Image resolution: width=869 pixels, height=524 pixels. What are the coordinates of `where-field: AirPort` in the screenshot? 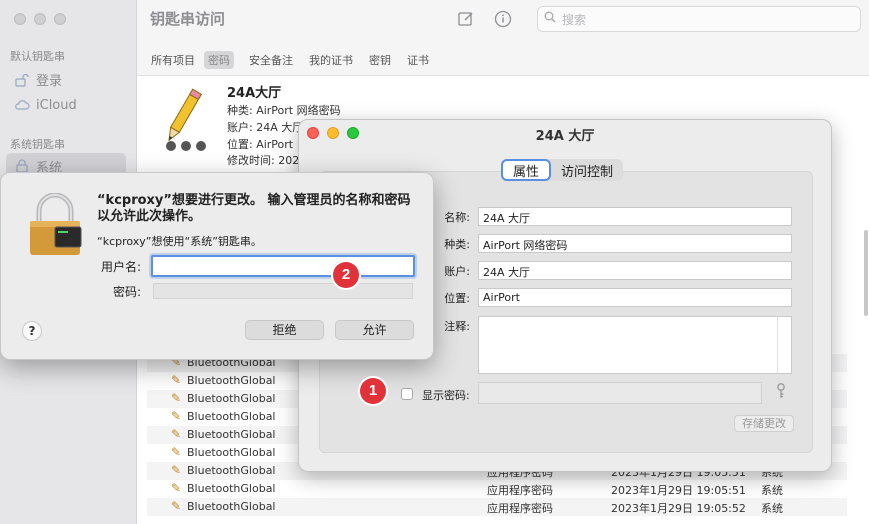 It's located at (635, 297).